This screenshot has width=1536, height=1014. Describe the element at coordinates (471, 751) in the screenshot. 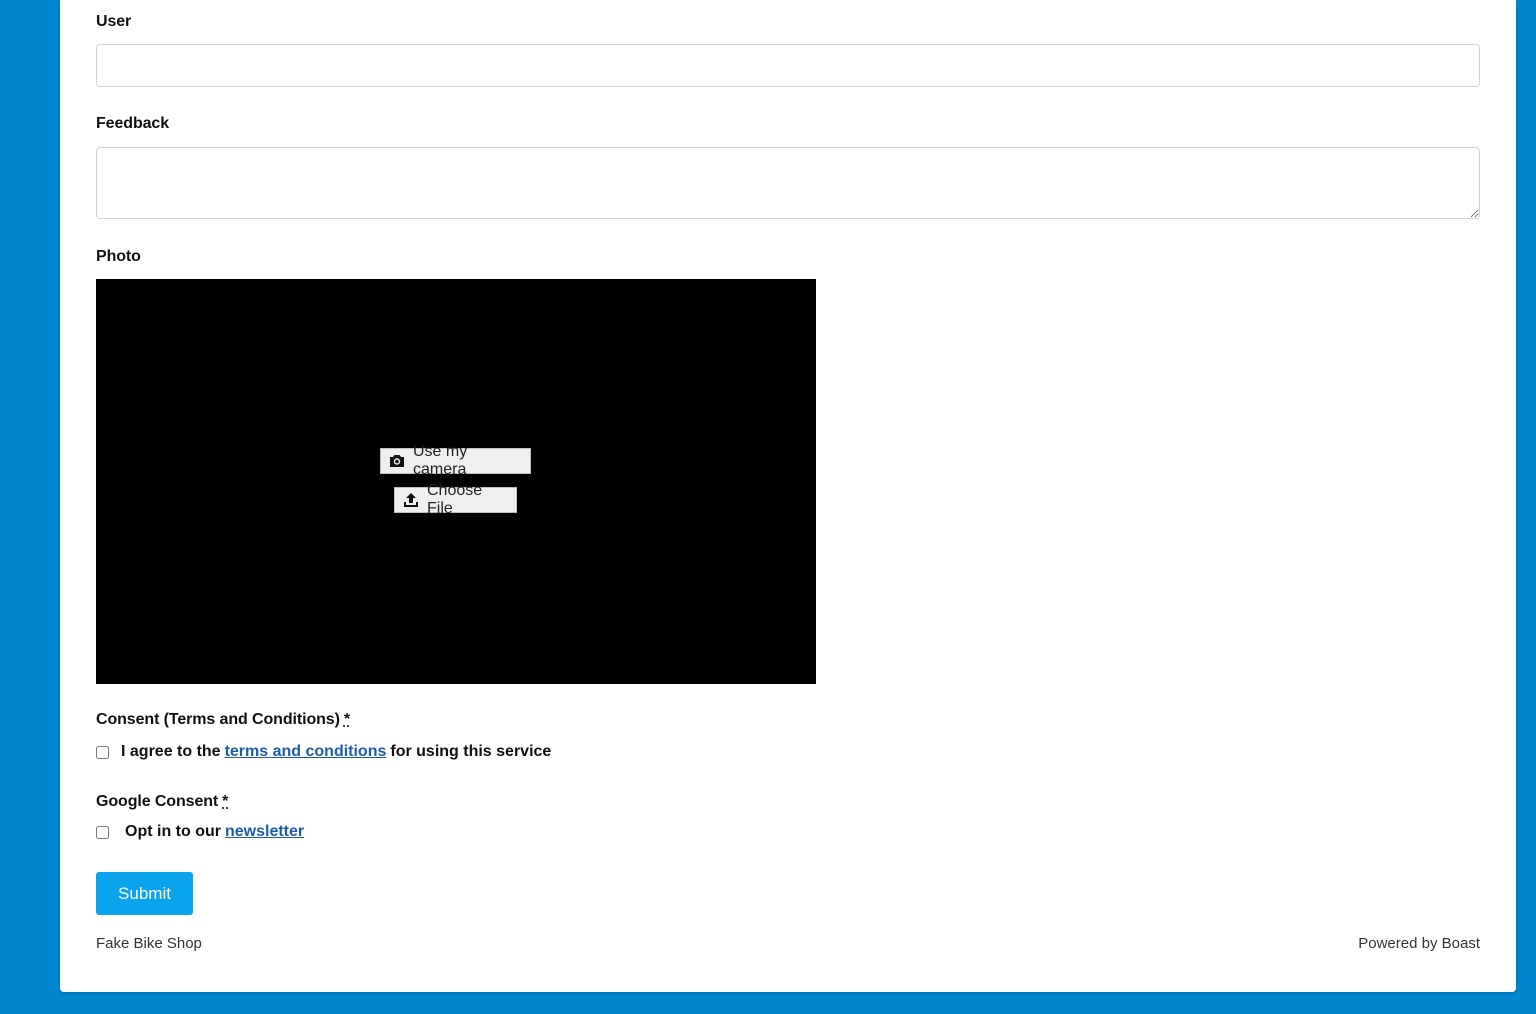

I see `consent-text-after: for using this service` at that location.